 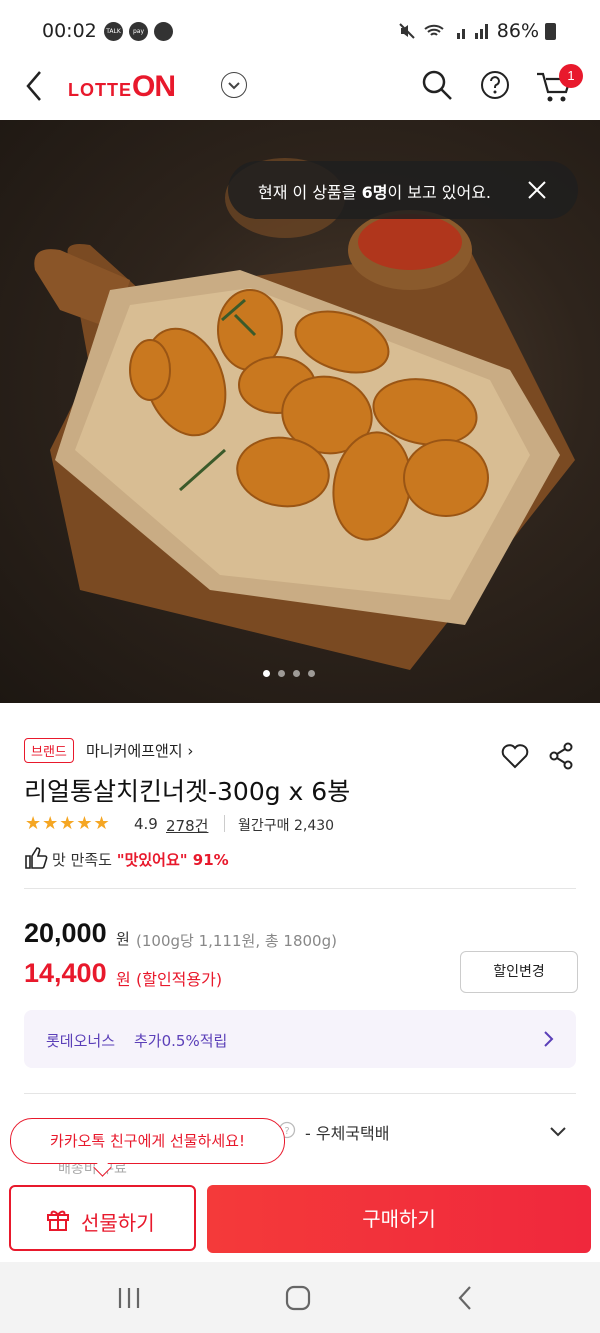 I want to click on signal-icon, so click(x=472, y=31).